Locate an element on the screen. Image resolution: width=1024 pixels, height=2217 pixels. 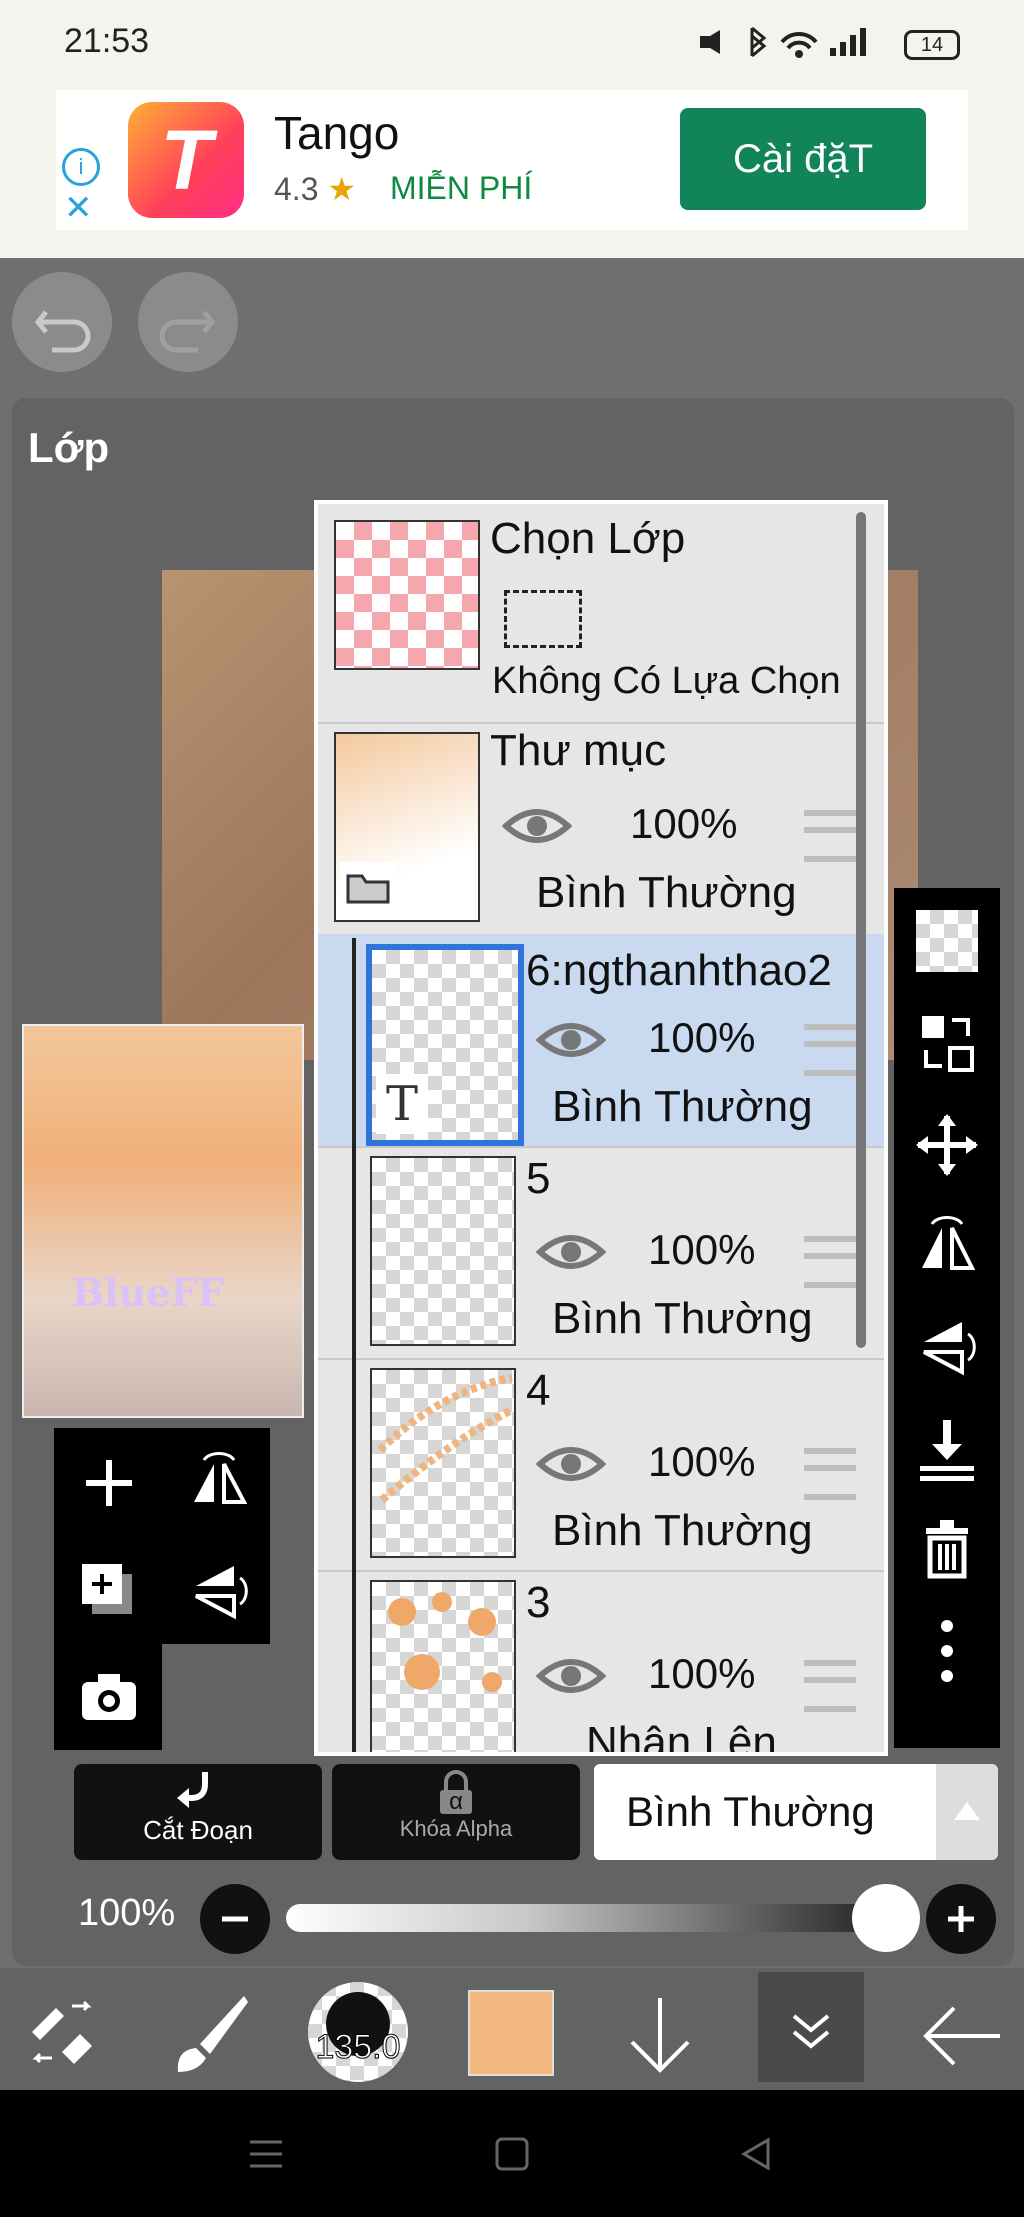
star-icon: ★ is located at coordinates (342, 189).